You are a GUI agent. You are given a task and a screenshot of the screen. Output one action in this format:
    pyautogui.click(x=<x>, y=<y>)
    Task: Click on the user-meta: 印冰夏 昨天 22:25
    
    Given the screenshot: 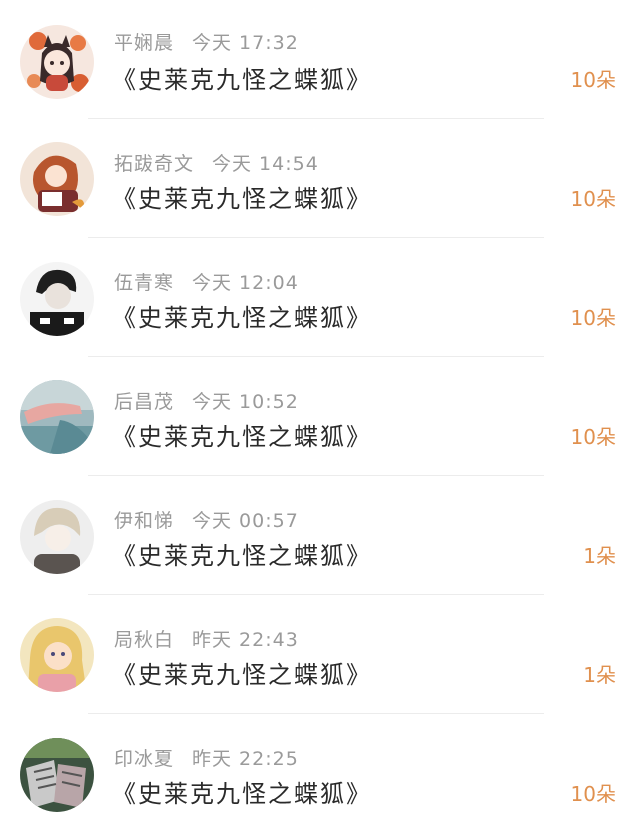 What is the action you would take?
    pyautogui.click(x=206, y=757)
    